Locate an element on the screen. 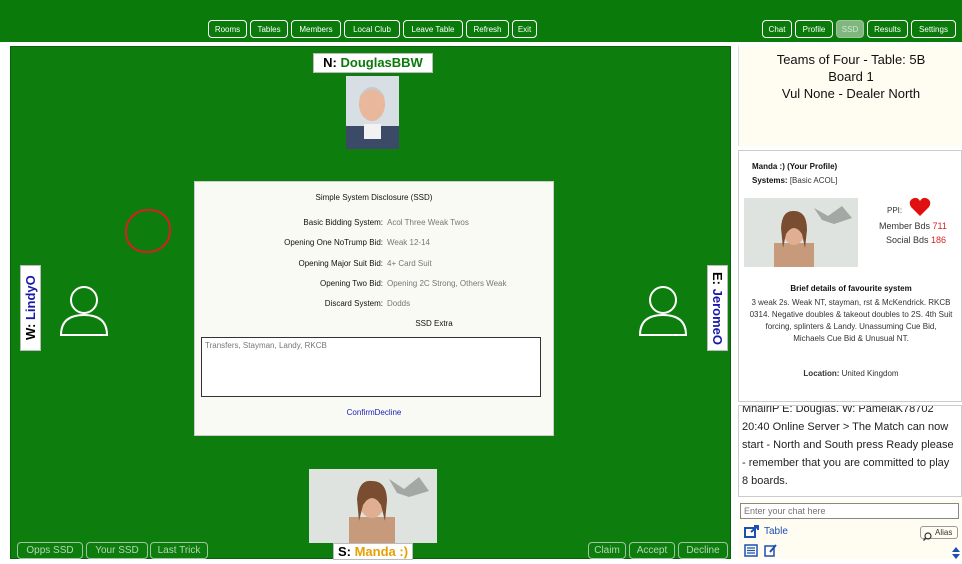  location-line: Location: United Kingdom is located at coordinates (851, 373).